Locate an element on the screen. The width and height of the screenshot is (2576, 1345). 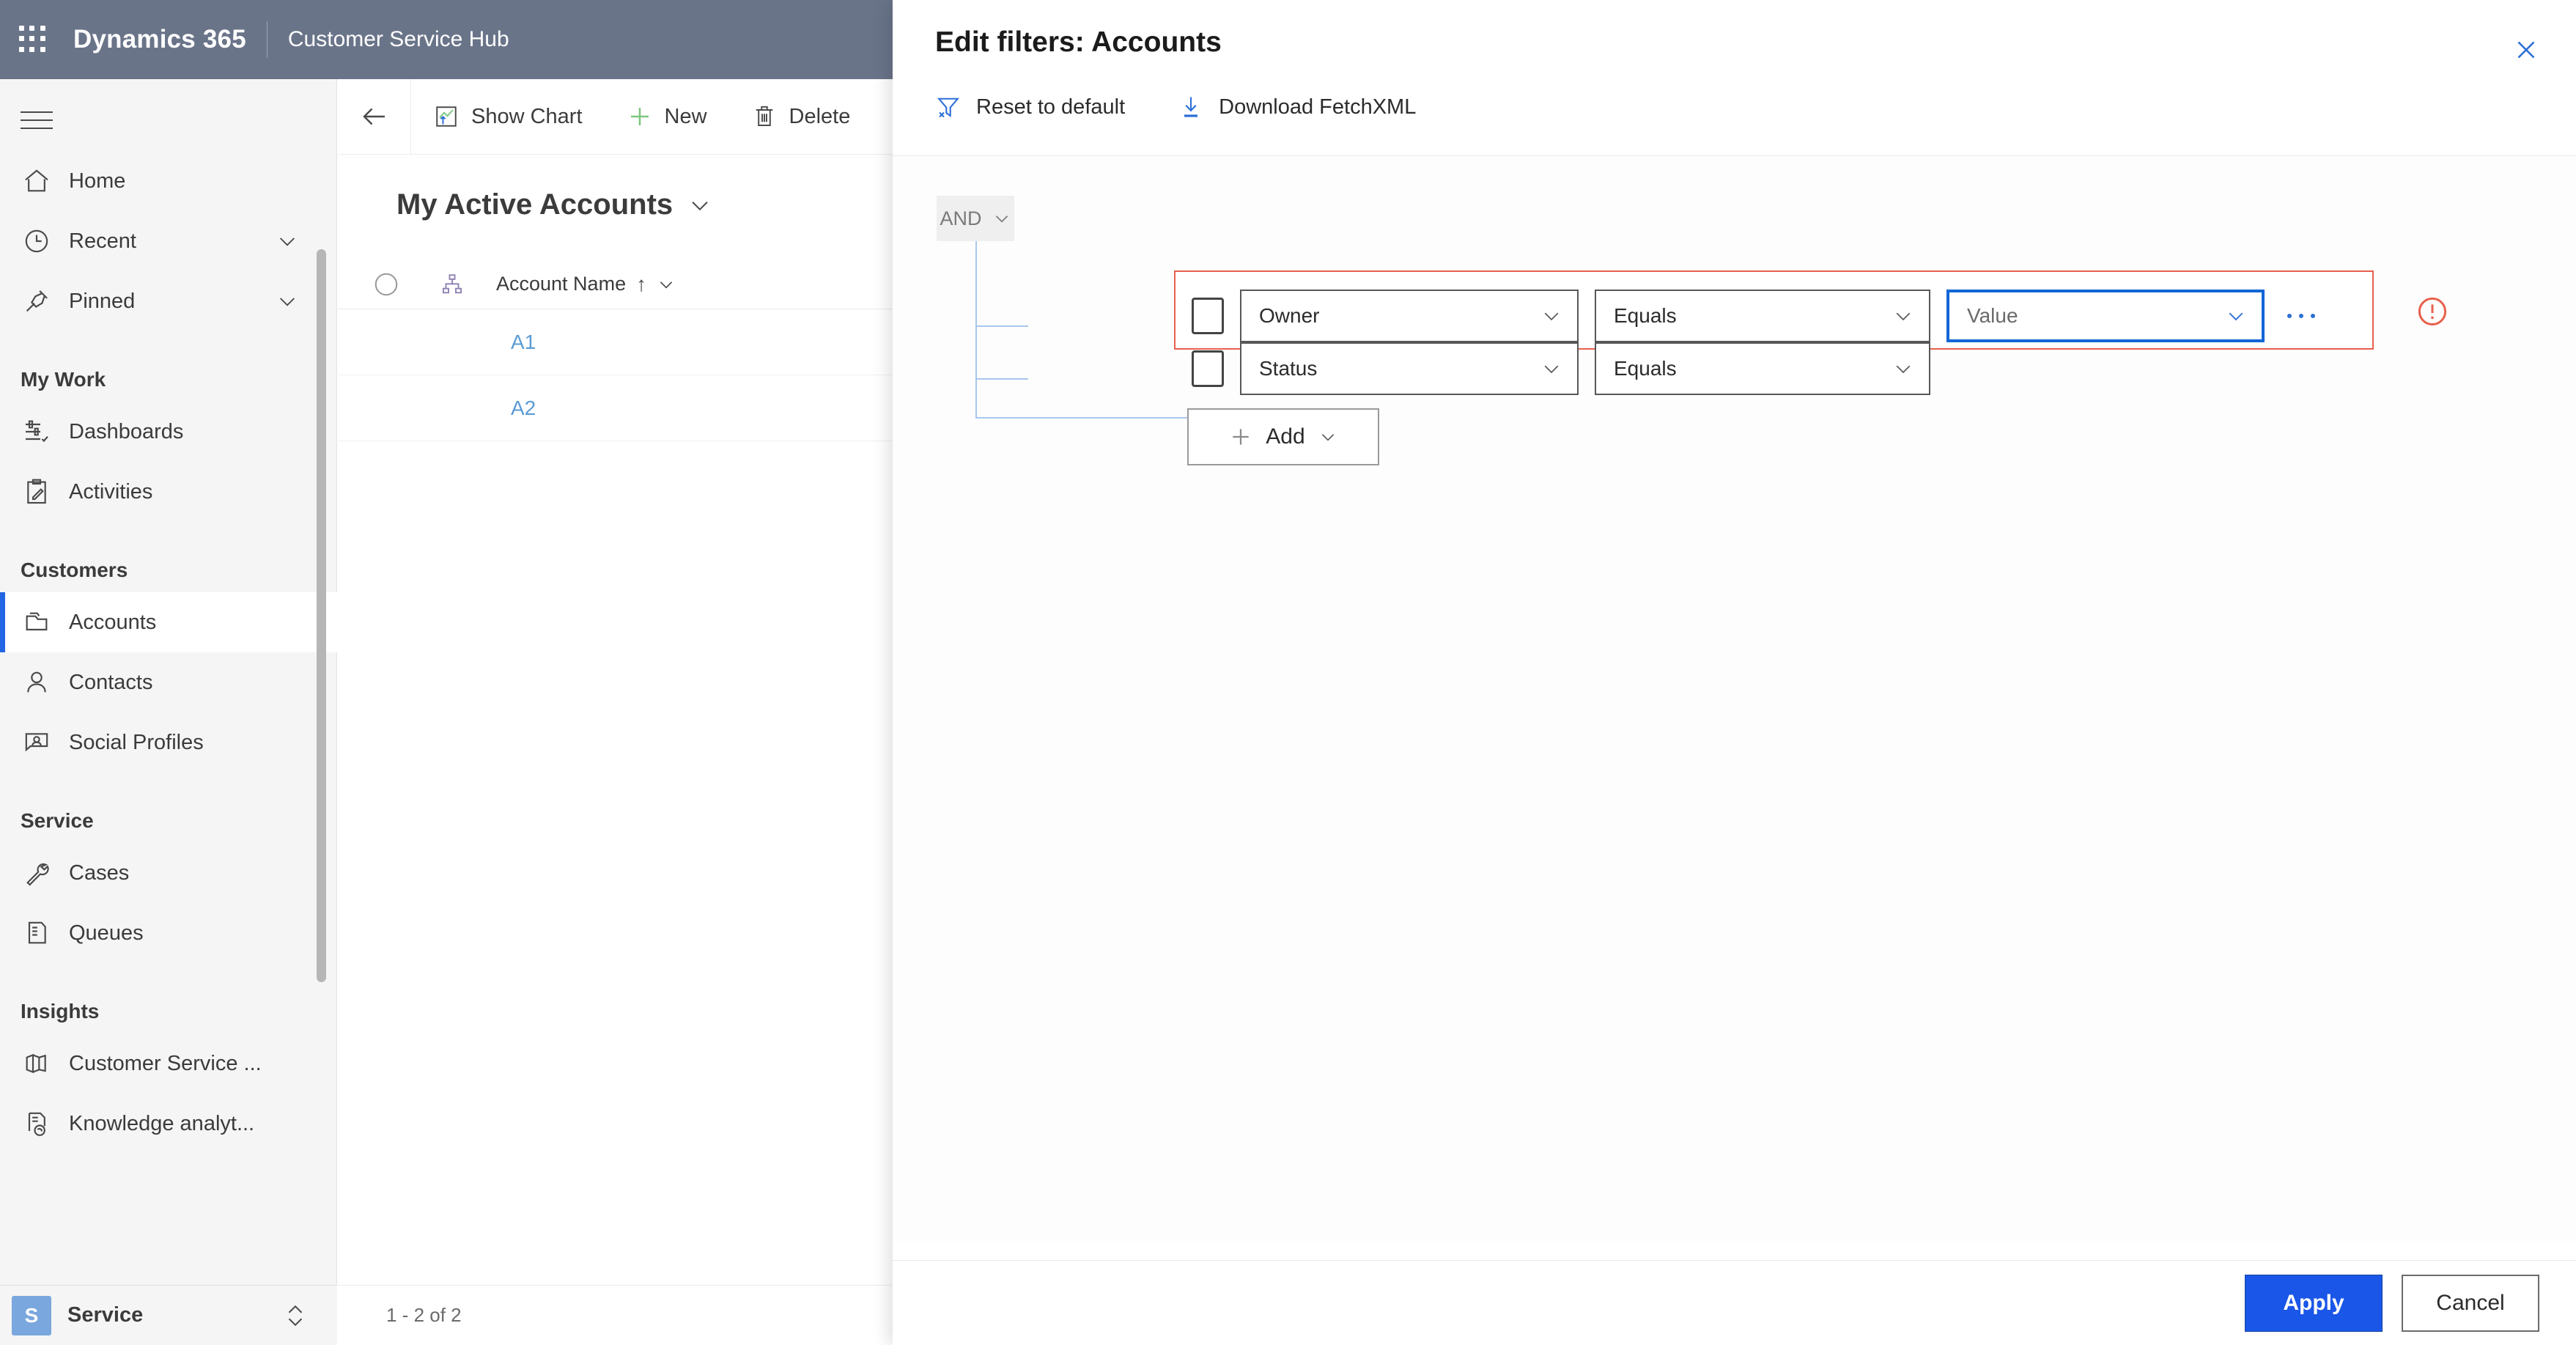
add-button-label: Add is located at coordinates (1285, 437).